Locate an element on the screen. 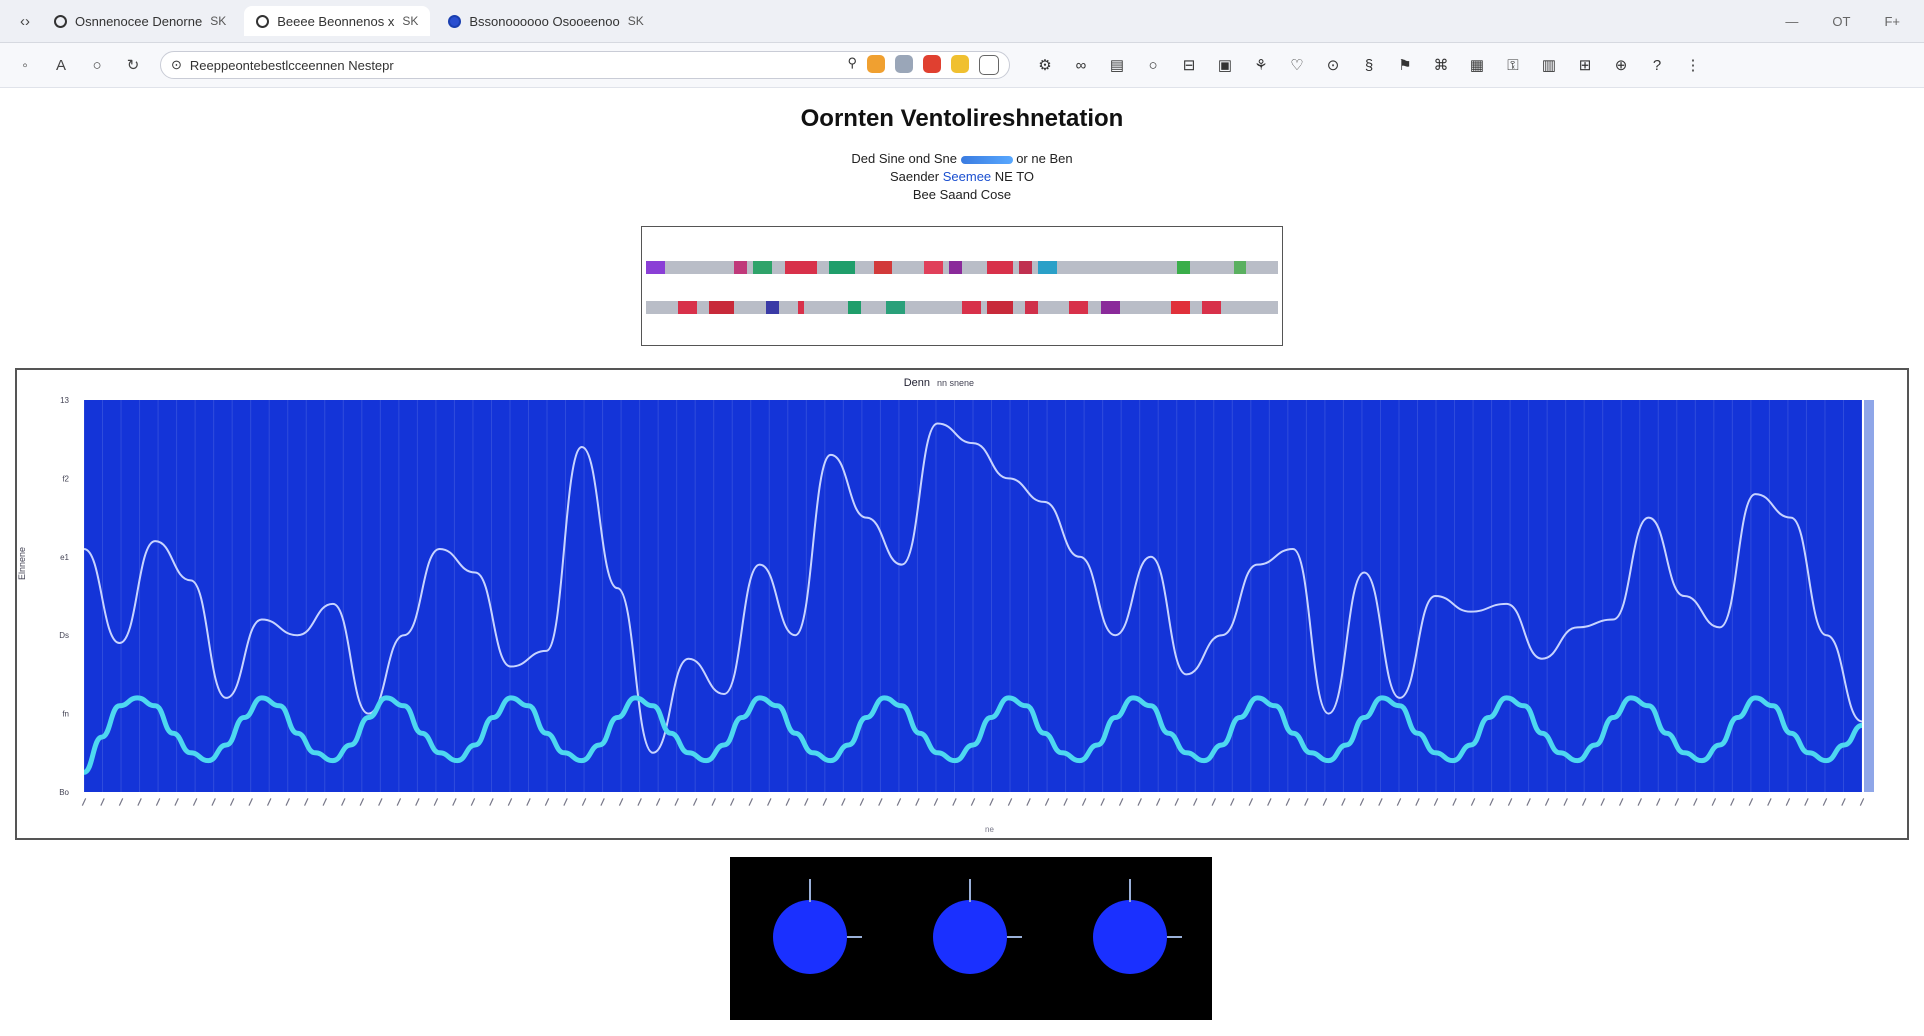 Image resolution: width=1924 pixels, height=1036 pixels. orb-body is located at coordinates (810, 937).